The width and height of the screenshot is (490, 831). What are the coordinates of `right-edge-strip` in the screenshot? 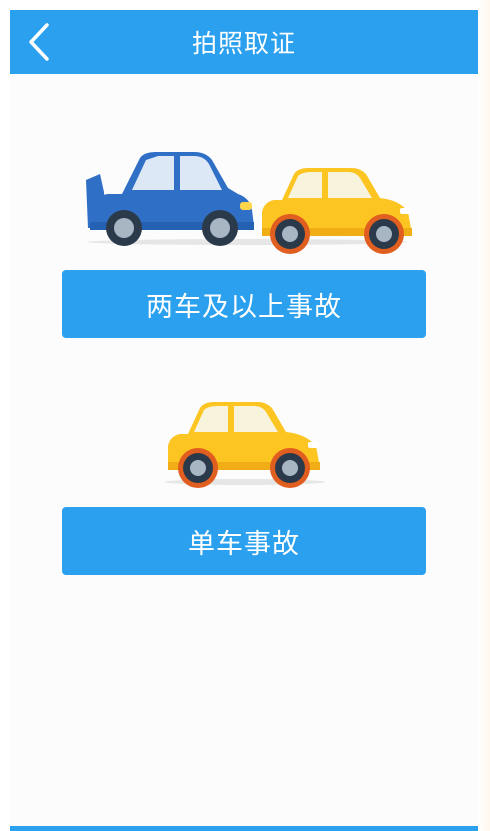 It's located at (484, 415).